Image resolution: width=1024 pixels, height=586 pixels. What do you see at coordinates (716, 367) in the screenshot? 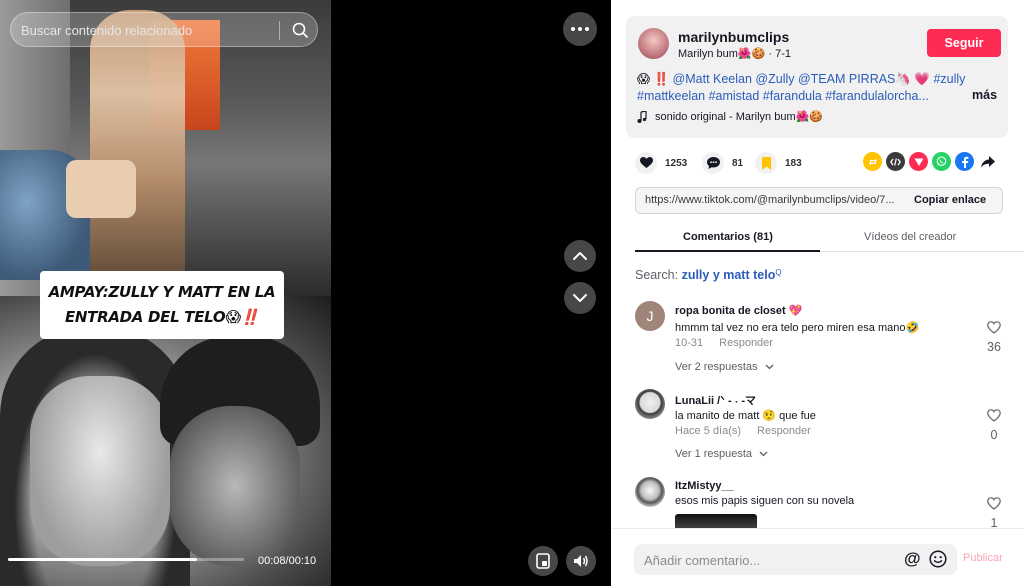
I see `view-replies-label: Ver 2 respuestas` at bounding box center [716, 367].